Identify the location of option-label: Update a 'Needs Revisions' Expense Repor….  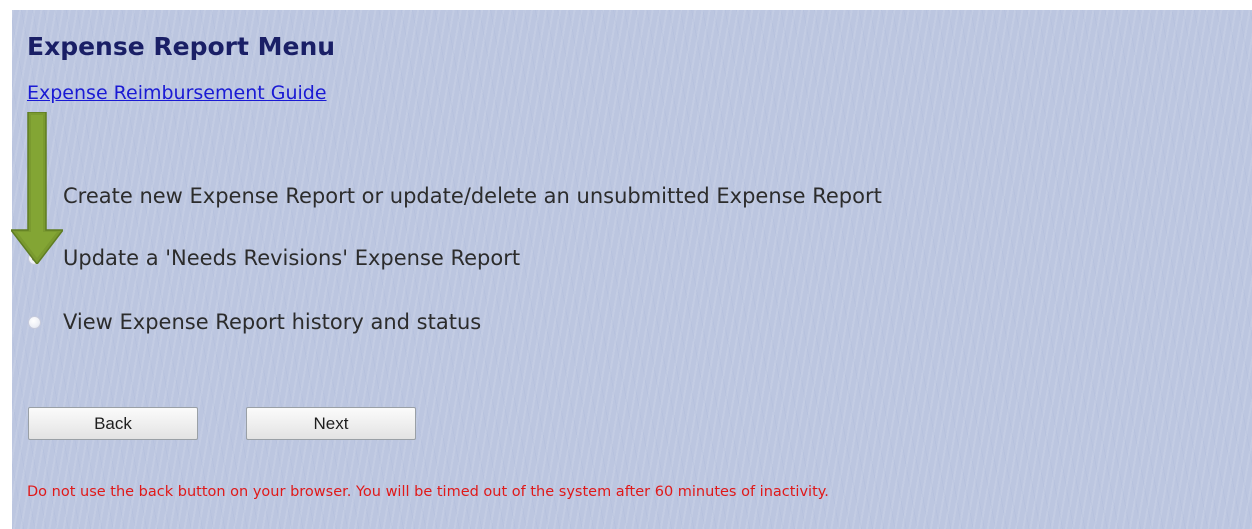
(292, 258).